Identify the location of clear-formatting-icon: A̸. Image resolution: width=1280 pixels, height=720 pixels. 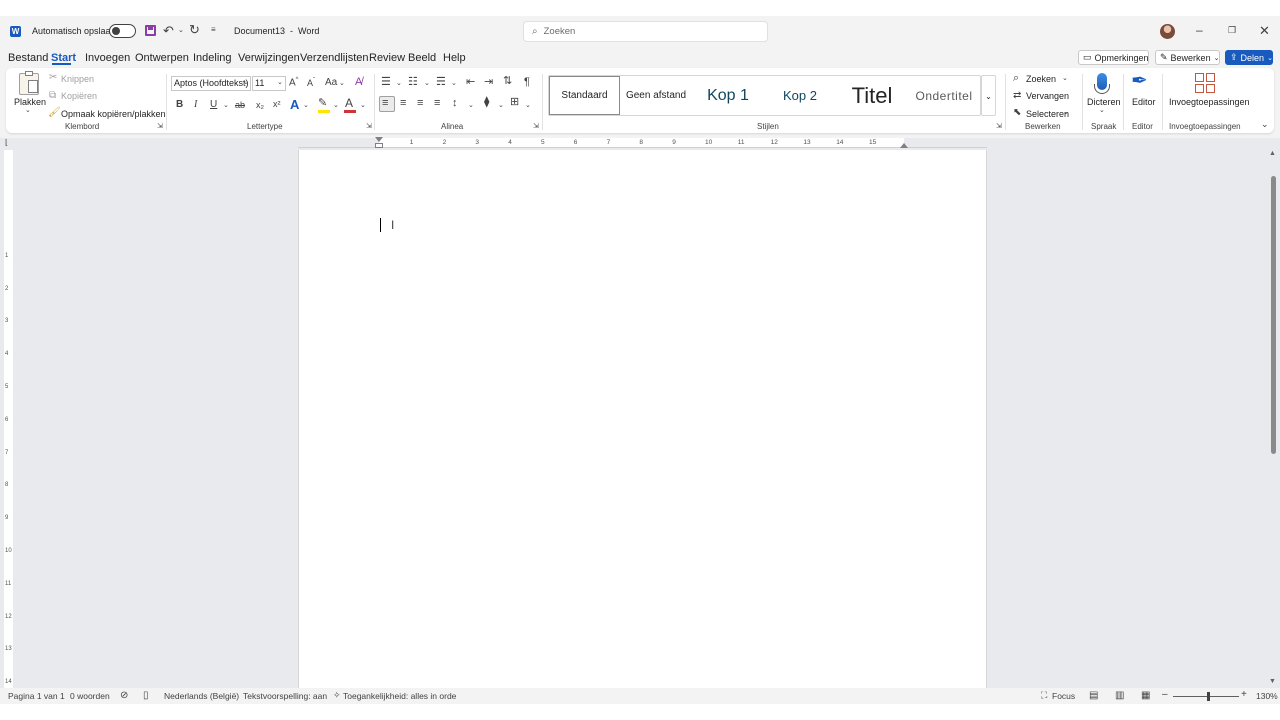
(358, 82).